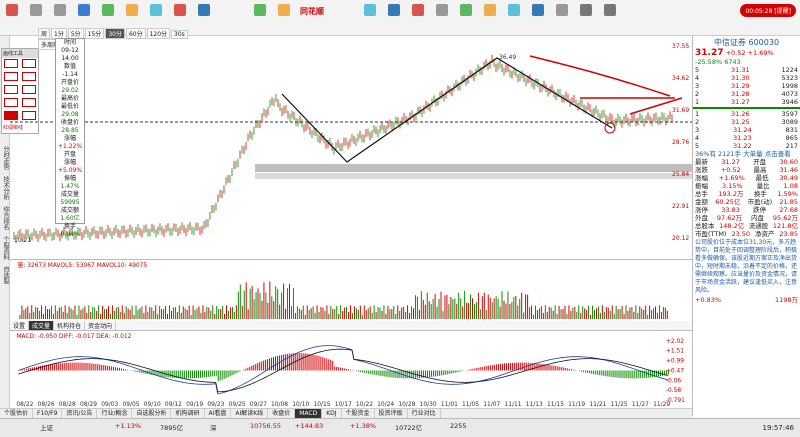  What do you see at coordinates (204, 17) in the screenshot?
I see `trade-icon` at bounding box center [204, 17].